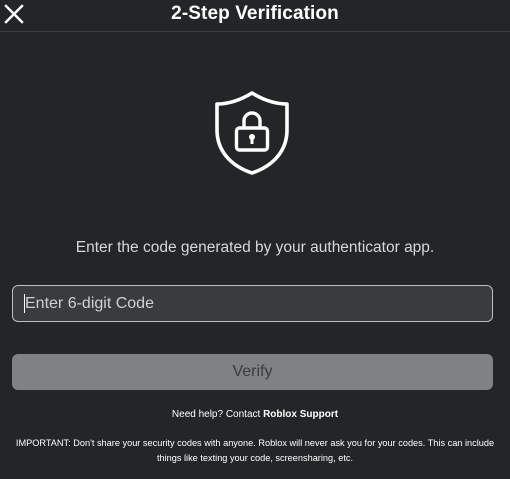 This screenshot has width=510, height=479. I want to click on code-input, so click(252, 303).